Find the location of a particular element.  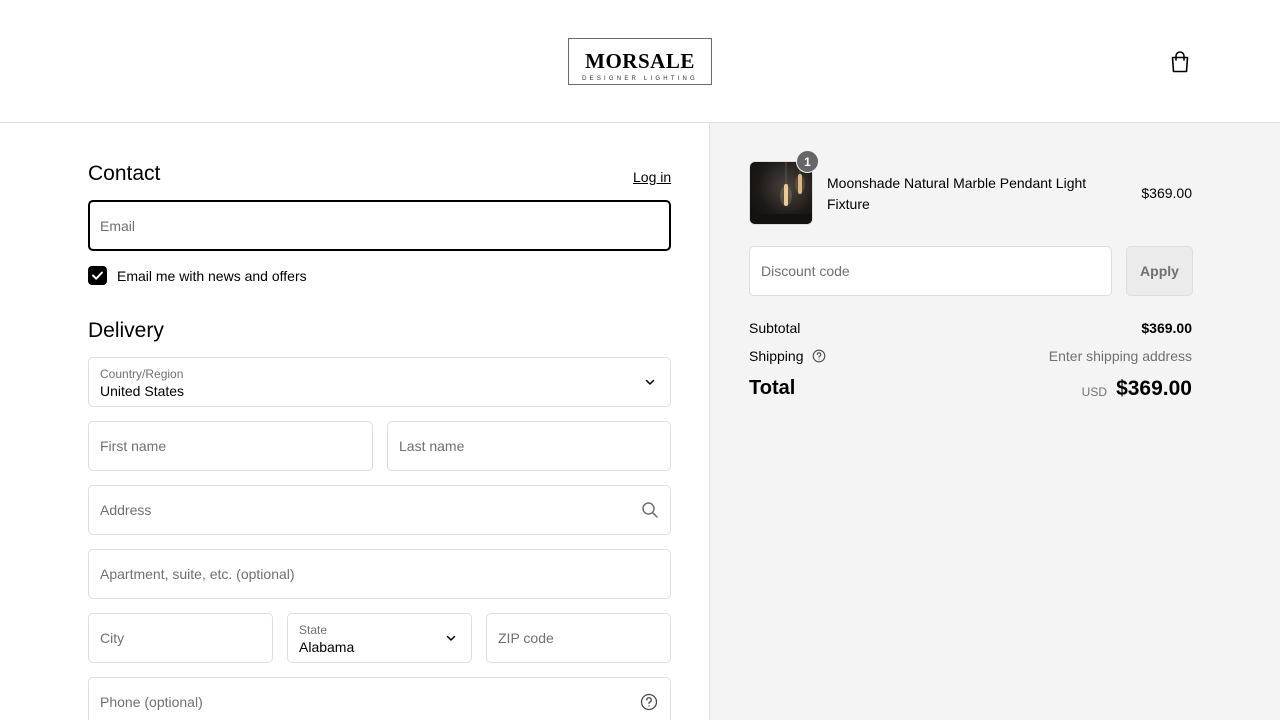

last-name-placeholder: Last name is located at coordinates (432, 446).